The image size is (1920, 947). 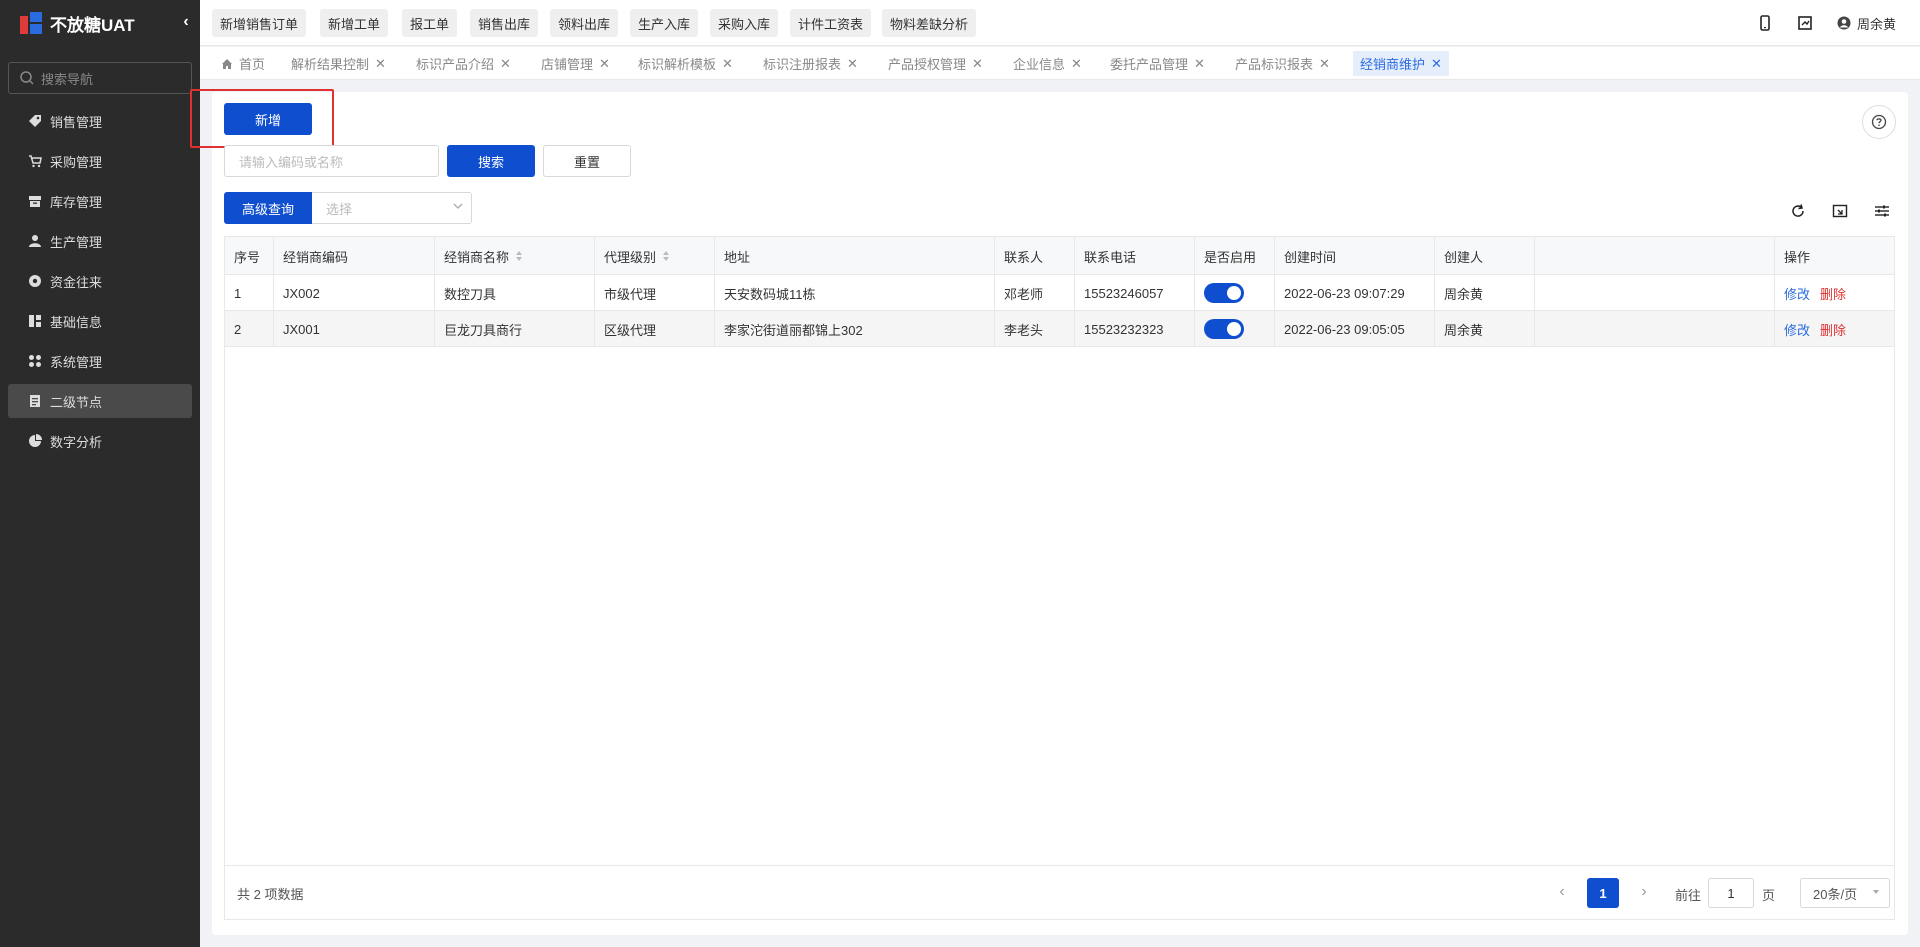 What do you see at coordinates (249, 293) in the screenshot?
I see `cell-no: 1` at bounding box center [249, 293].